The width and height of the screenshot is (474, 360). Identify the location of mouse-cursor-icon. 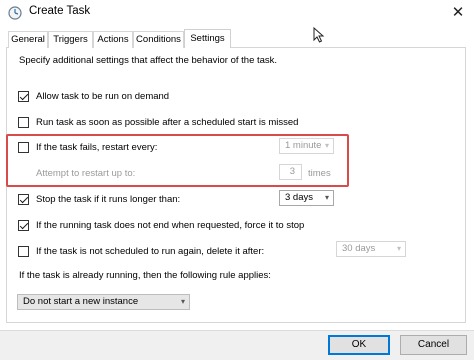
(319, 35).